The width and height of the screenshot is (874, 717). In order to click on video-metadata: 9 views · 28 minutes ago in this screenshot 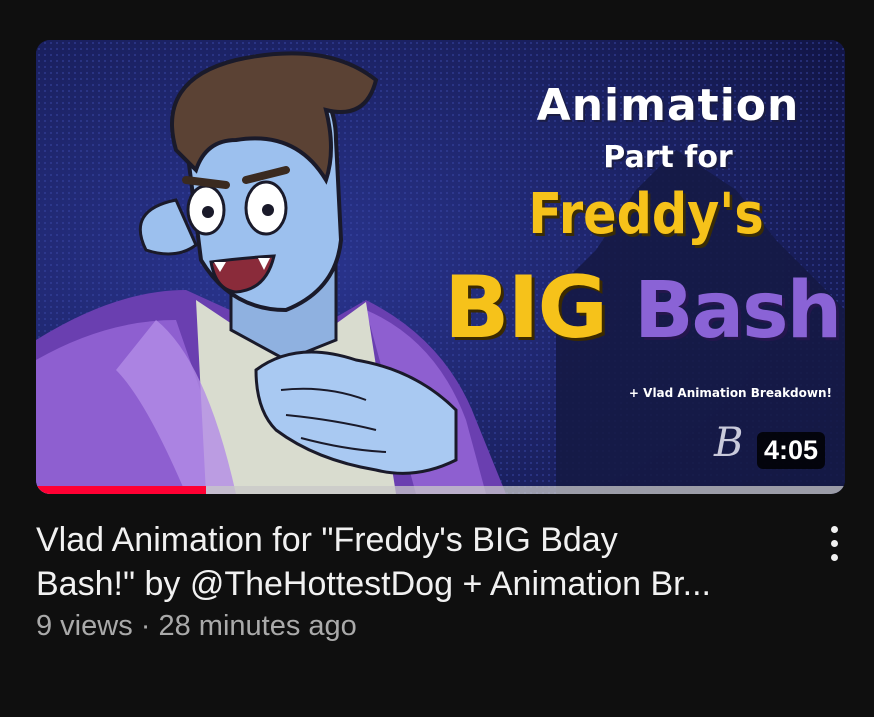, I will do `click(196, 626)`.